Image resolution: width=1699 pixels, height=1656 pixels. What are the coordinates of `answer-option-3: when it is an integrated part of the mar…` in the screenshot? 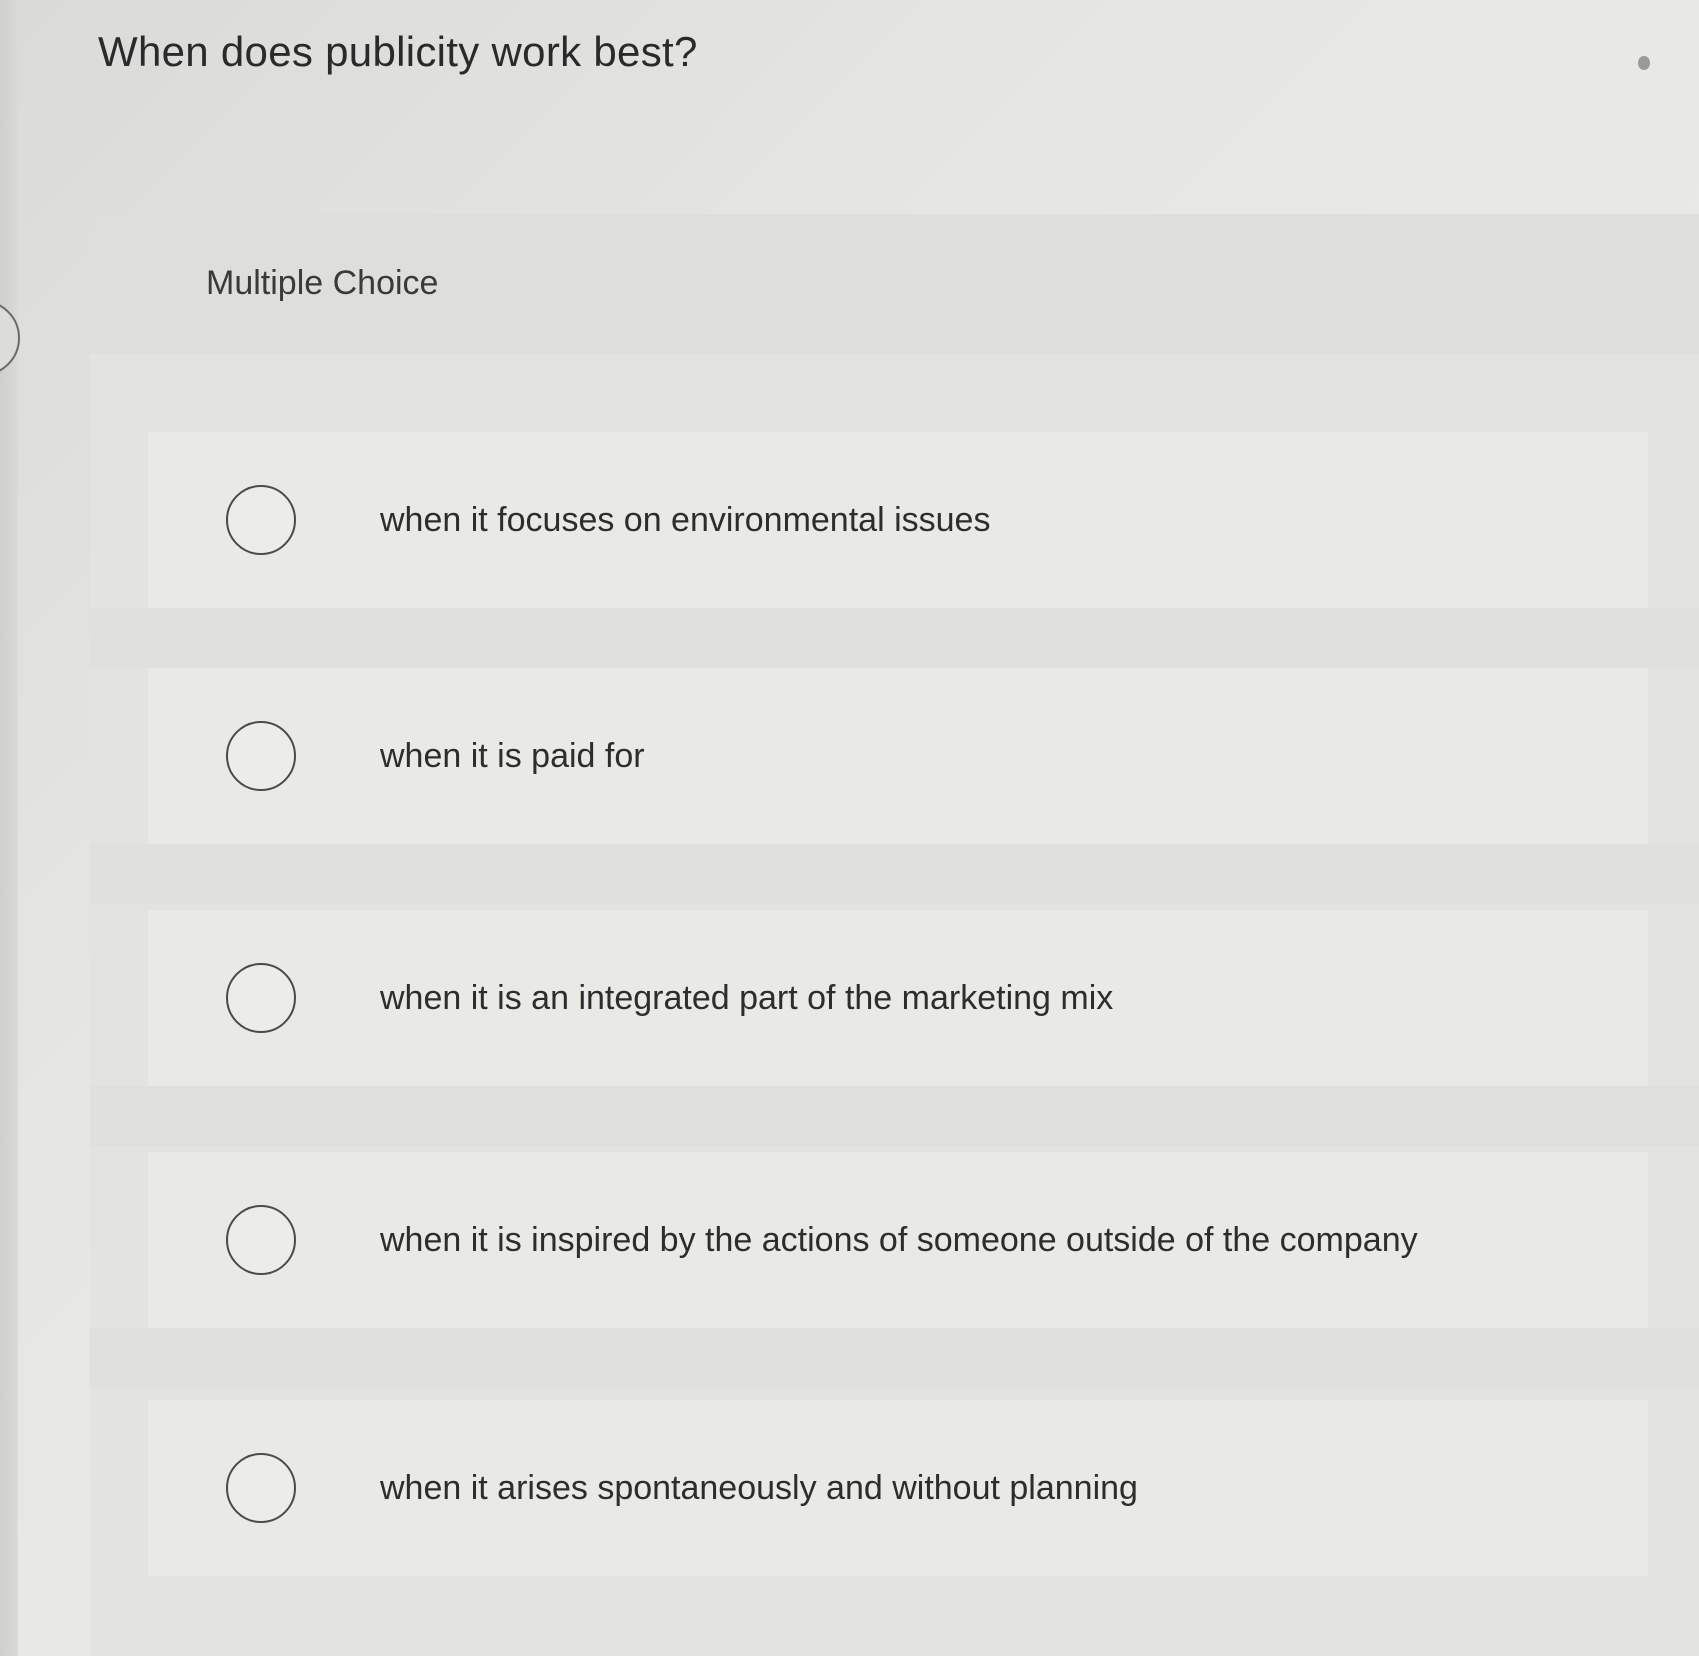 It's located at (898, 998).